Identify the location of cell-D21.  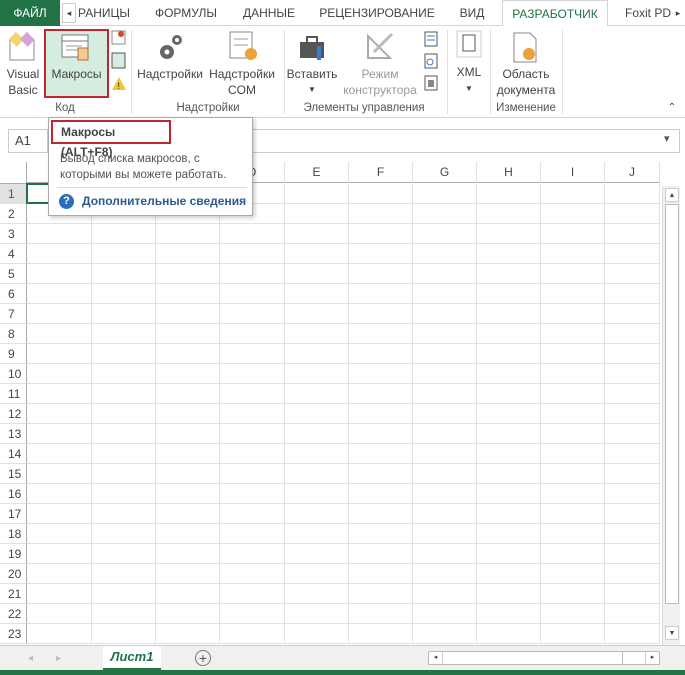
(252, 594).